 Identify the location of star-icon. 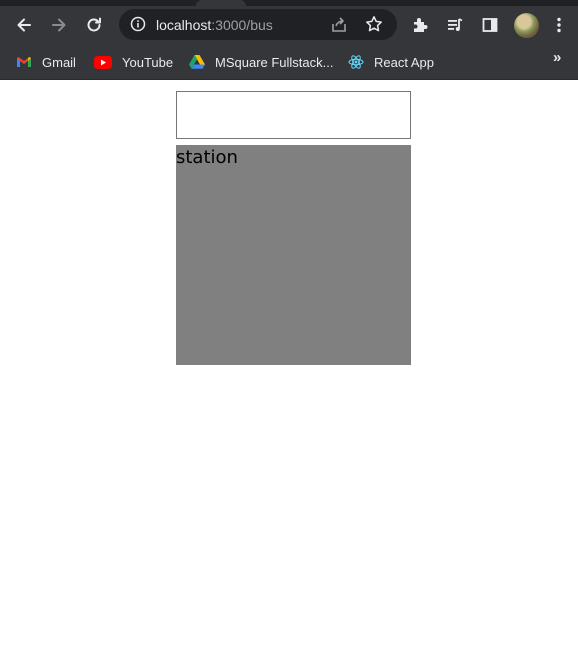
(374, 24).